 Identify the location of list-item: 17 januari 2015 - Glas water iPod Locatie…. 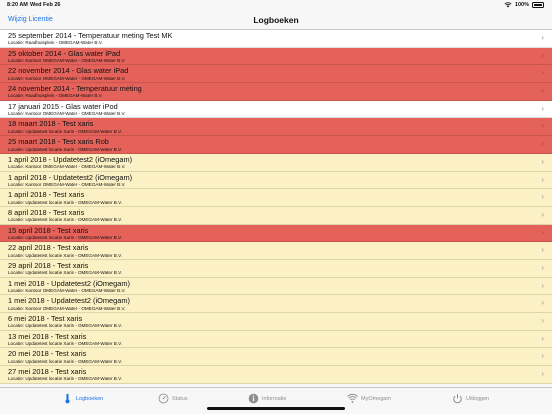
(276, 109).